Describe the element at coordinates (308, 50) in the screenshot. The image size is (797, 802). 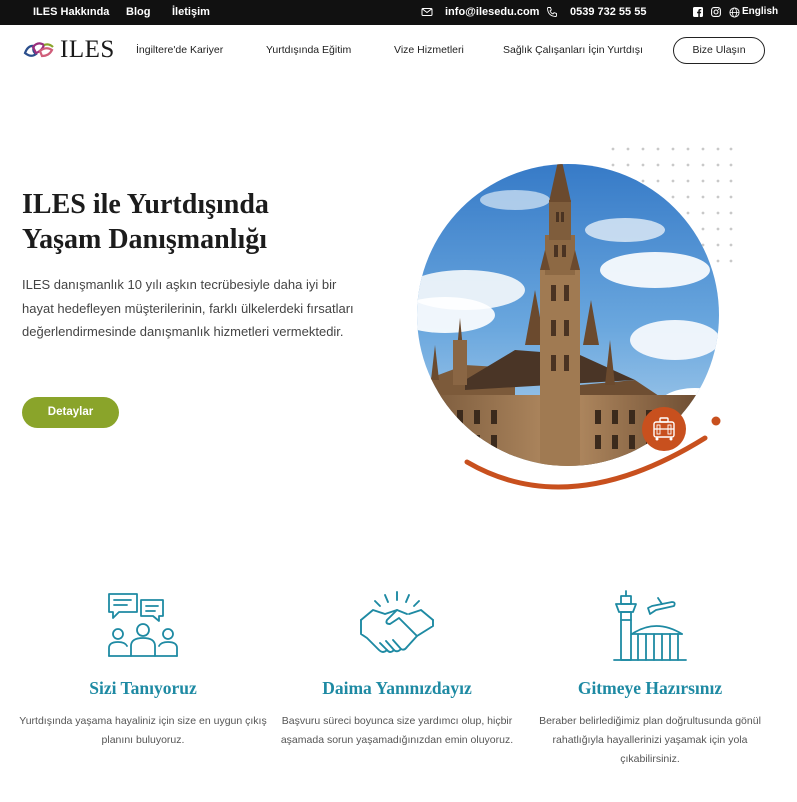
I see `nav-link-study-abroad: Yurtdışında Eğitim` at that location.